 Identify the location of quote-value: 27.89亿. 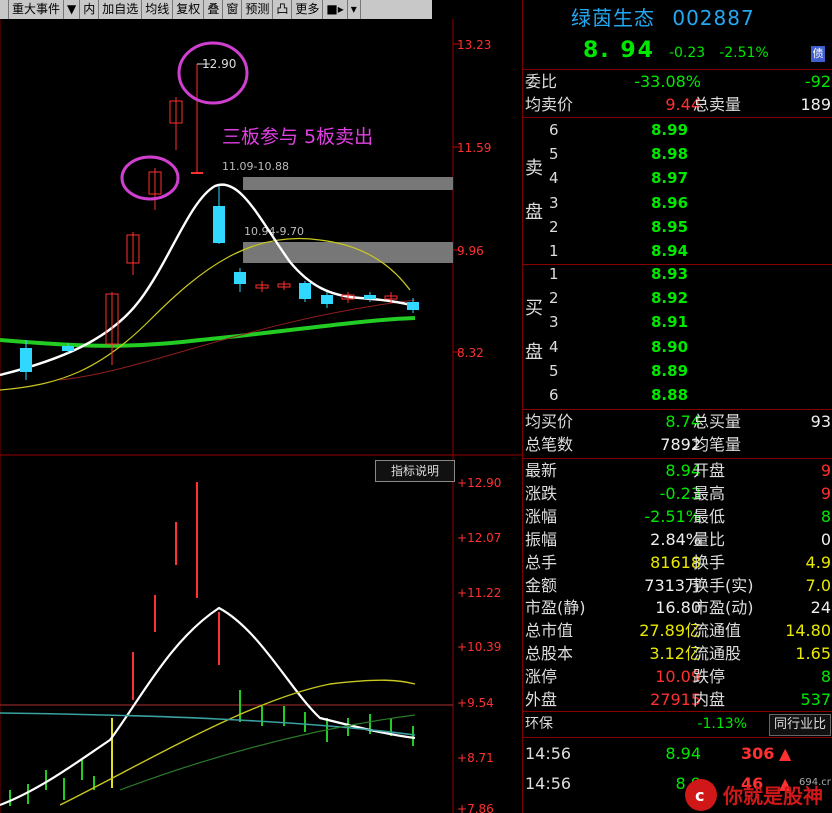
(670, 631).